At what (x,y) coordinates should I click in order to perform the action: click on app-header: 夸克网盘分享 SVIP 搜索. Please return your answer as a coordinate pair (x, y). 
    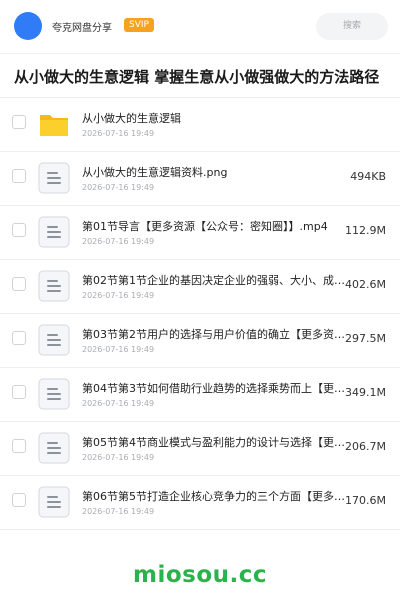
    Looking at the image, I should click on (200, 27).